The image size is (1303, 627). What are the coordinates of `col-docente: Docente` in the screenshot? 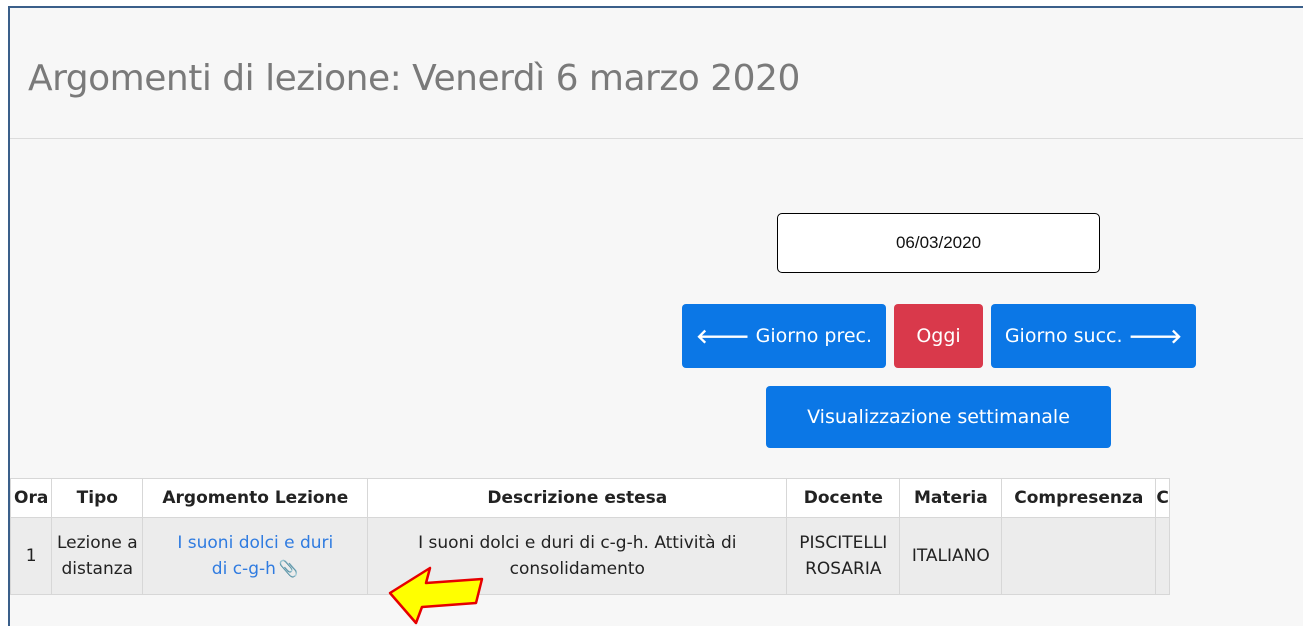 It's located at (843, 498).